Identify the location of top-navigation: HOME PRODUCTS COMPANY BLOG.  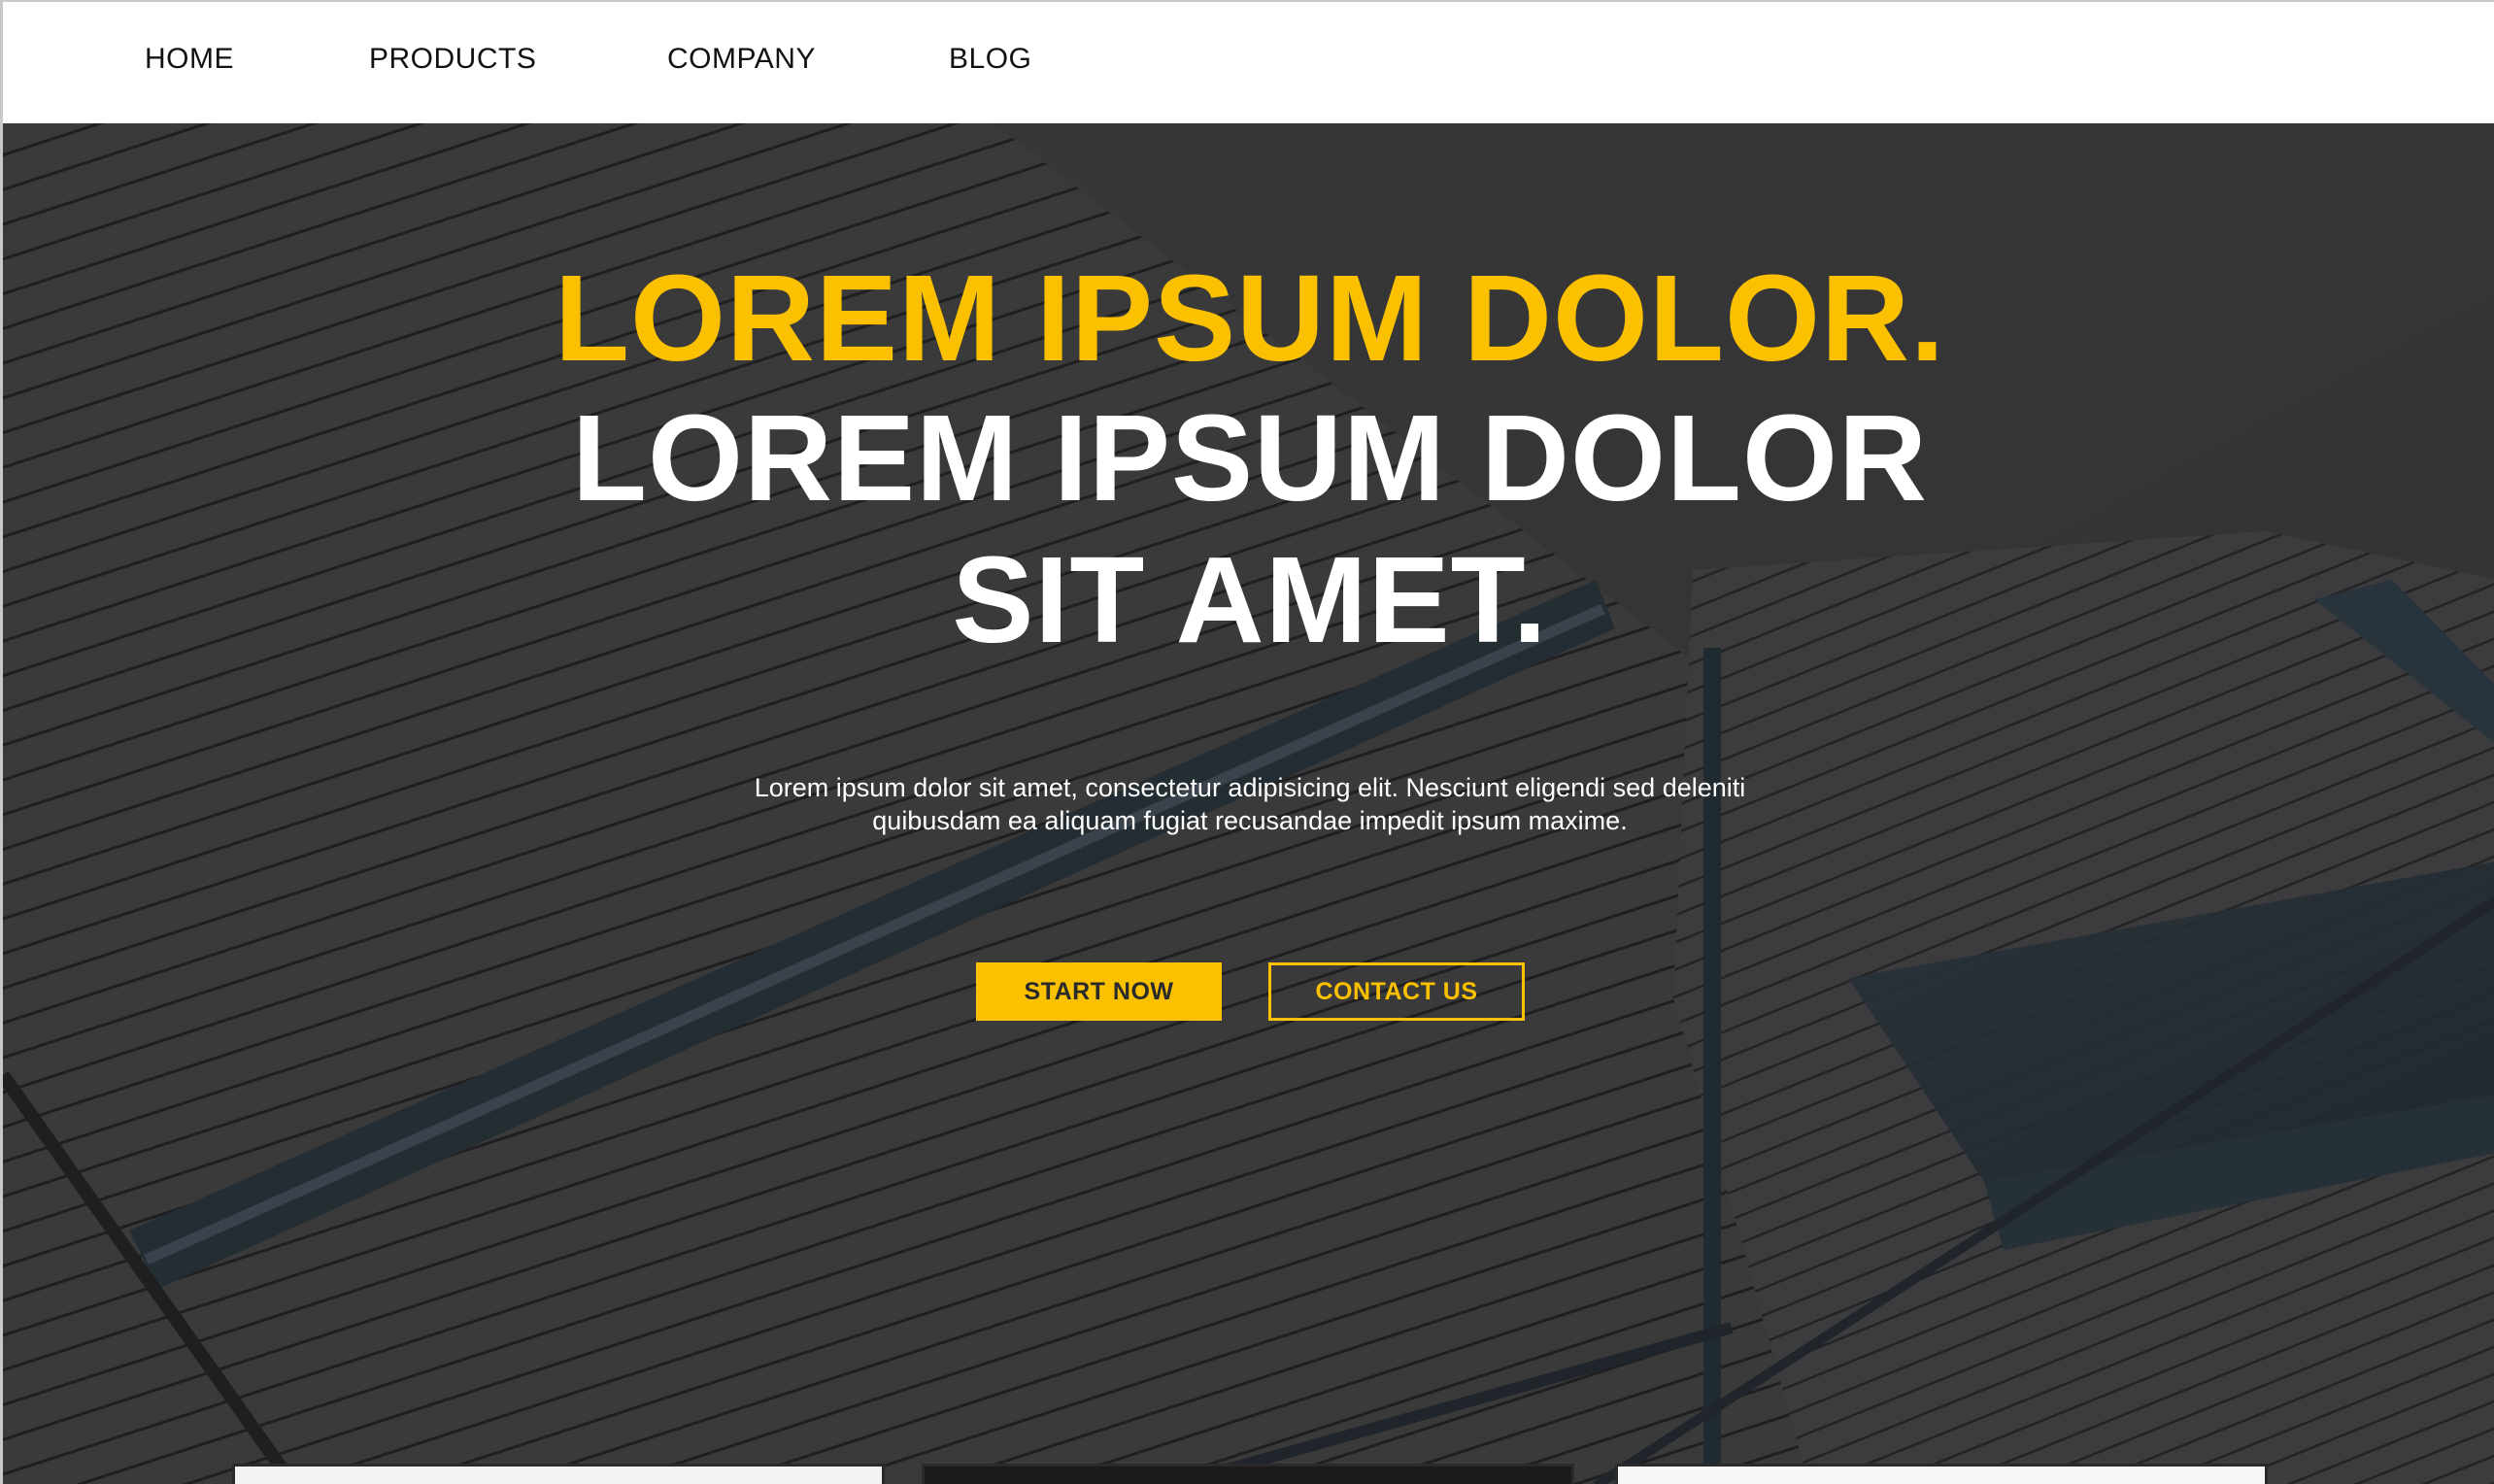
(1248, 62).